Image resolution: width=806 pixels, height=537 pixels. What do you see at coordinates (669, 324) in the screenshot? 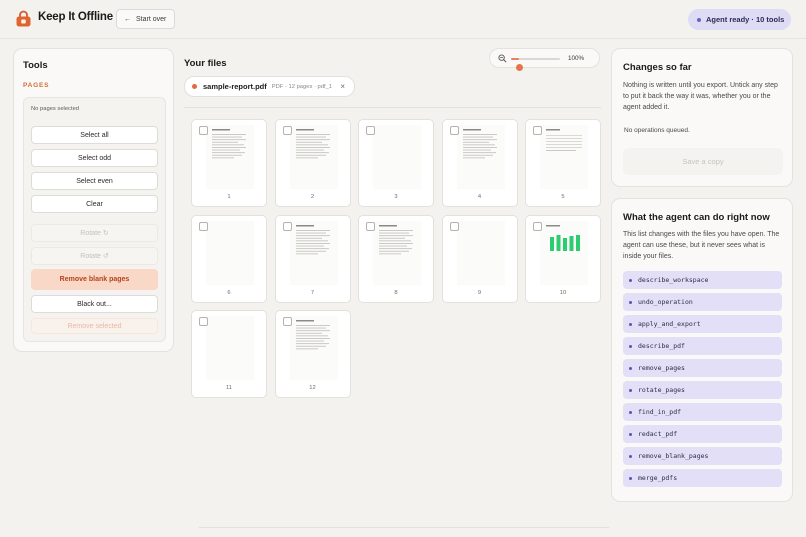
I see `agent-tool-name: apply_and_export` at bounding box center [669, 324].